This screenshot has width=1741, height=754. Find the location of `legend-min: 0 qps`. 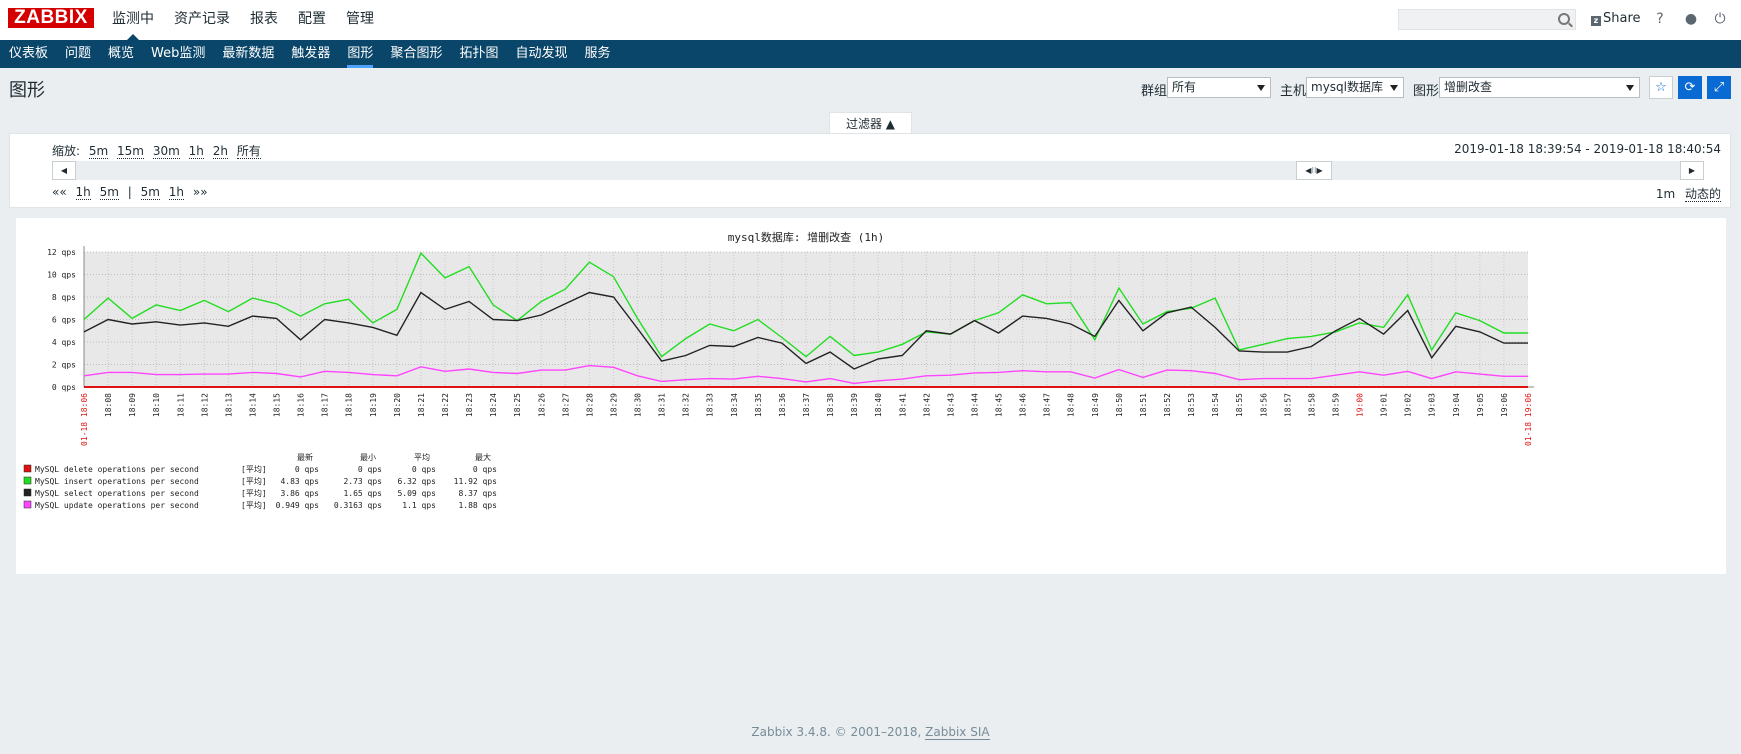

legend-min: 0 qps is located at coordinates (370, 469).